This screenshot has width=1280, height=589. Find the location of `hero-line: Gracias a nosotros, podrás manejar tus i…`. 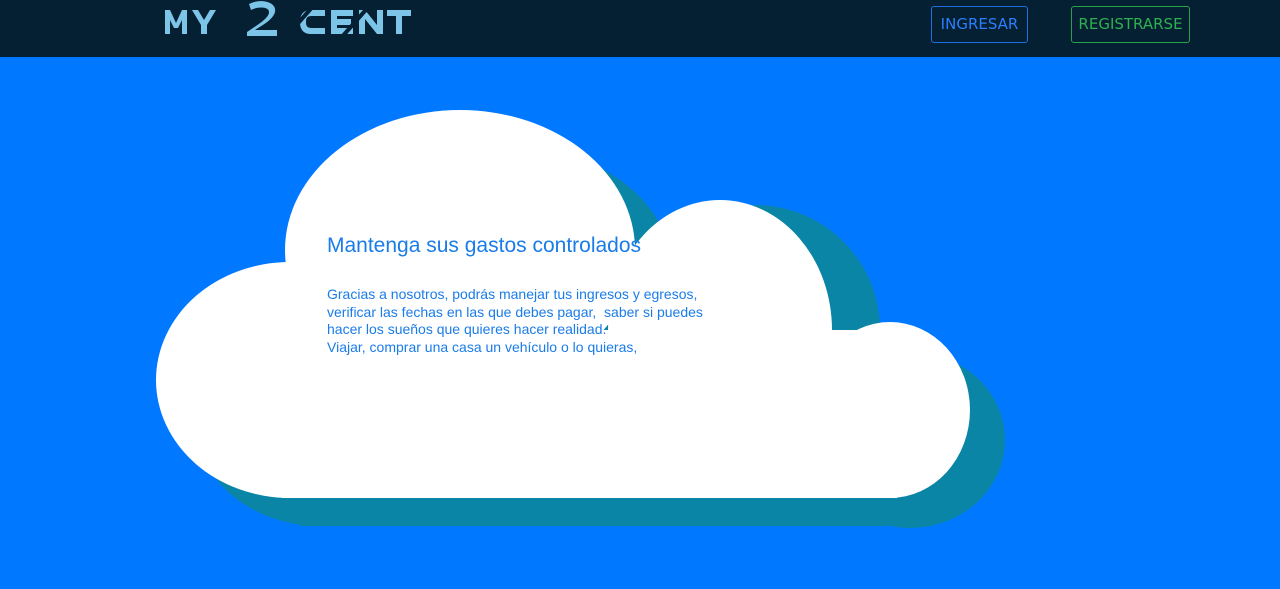

hero-line: Gracias a nosotros, podrás manejar tus i… is located at coordinates (512, 294).